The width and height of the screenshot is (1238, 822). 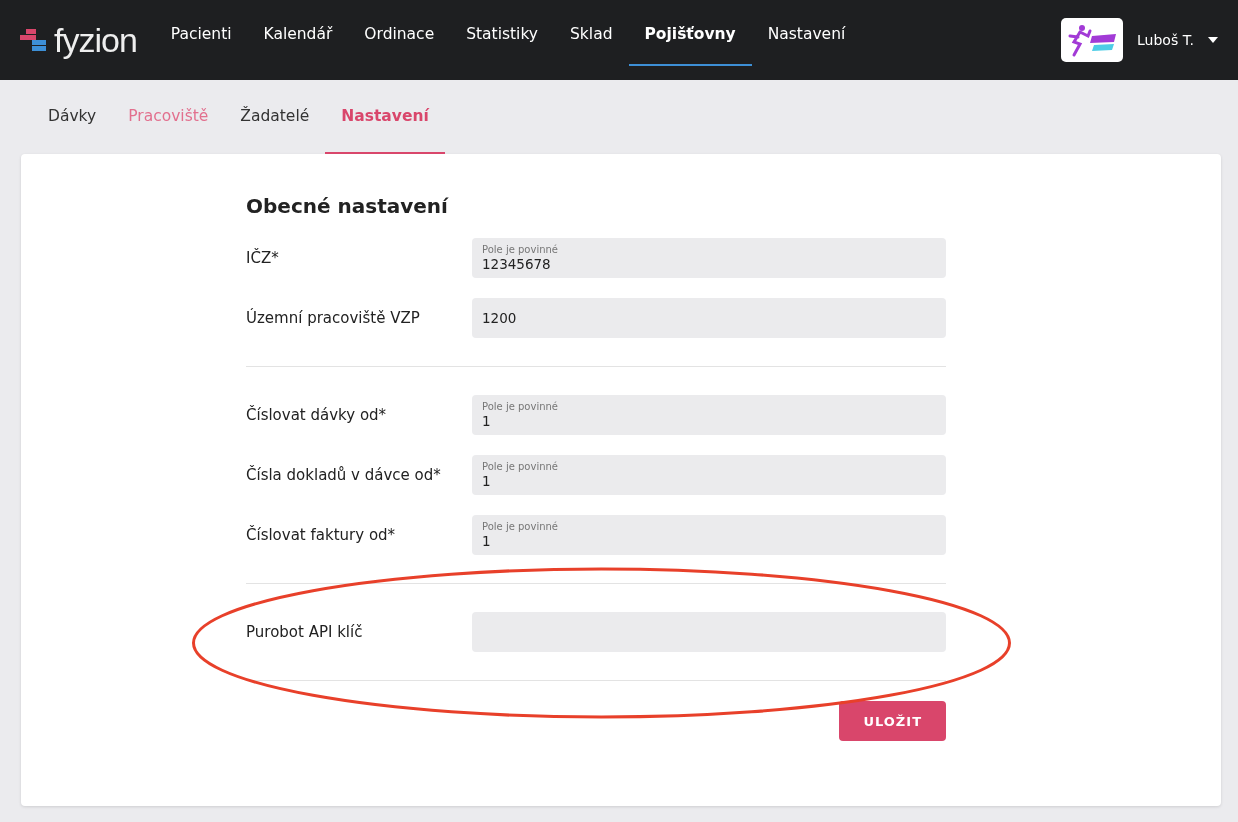 What do you see at coordinates (33, 40) in the screenshot?
I see `logo-icon` at bounding box center [33, 40].